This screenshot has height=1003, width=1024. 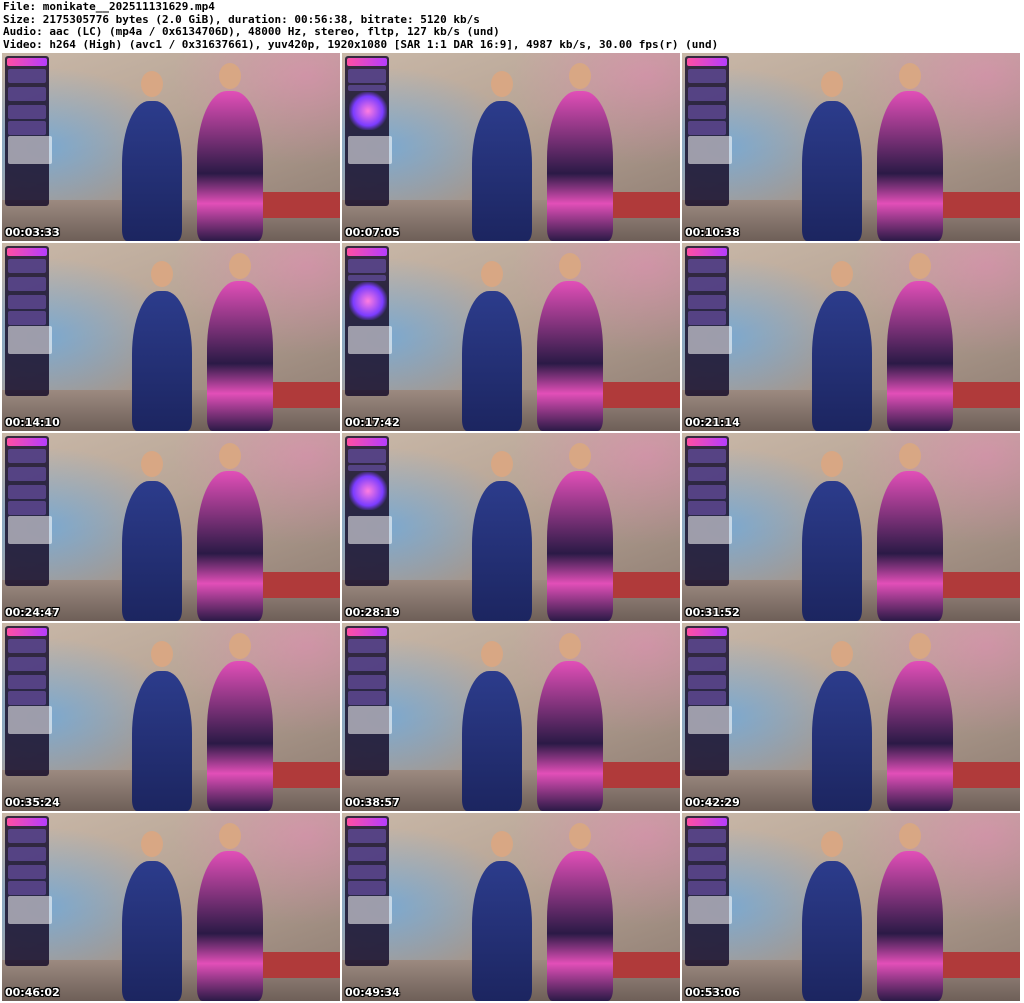 What do you see at coordinates (32, 802) in the screenshot?
I see `thumbnail-timestamp: 00:35:24` at bounding box center [32, 802].